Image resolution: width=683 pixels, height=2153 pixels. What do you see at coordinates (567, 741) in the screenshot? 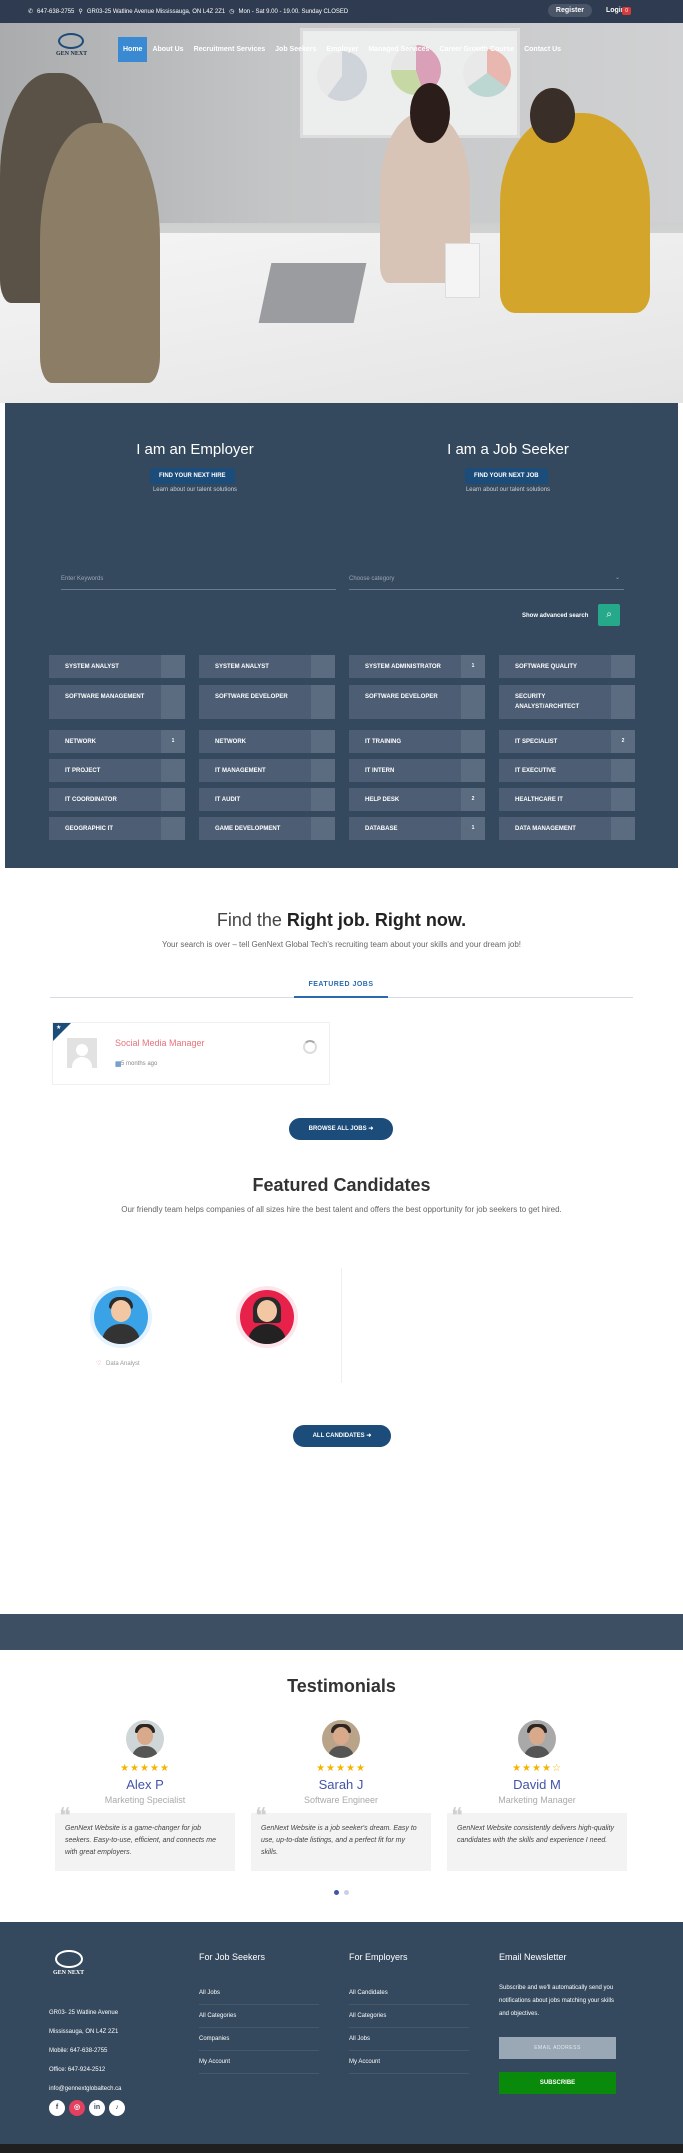
I see `category-item: IT SPECIALIST 2` at bounding box center [567, 741].